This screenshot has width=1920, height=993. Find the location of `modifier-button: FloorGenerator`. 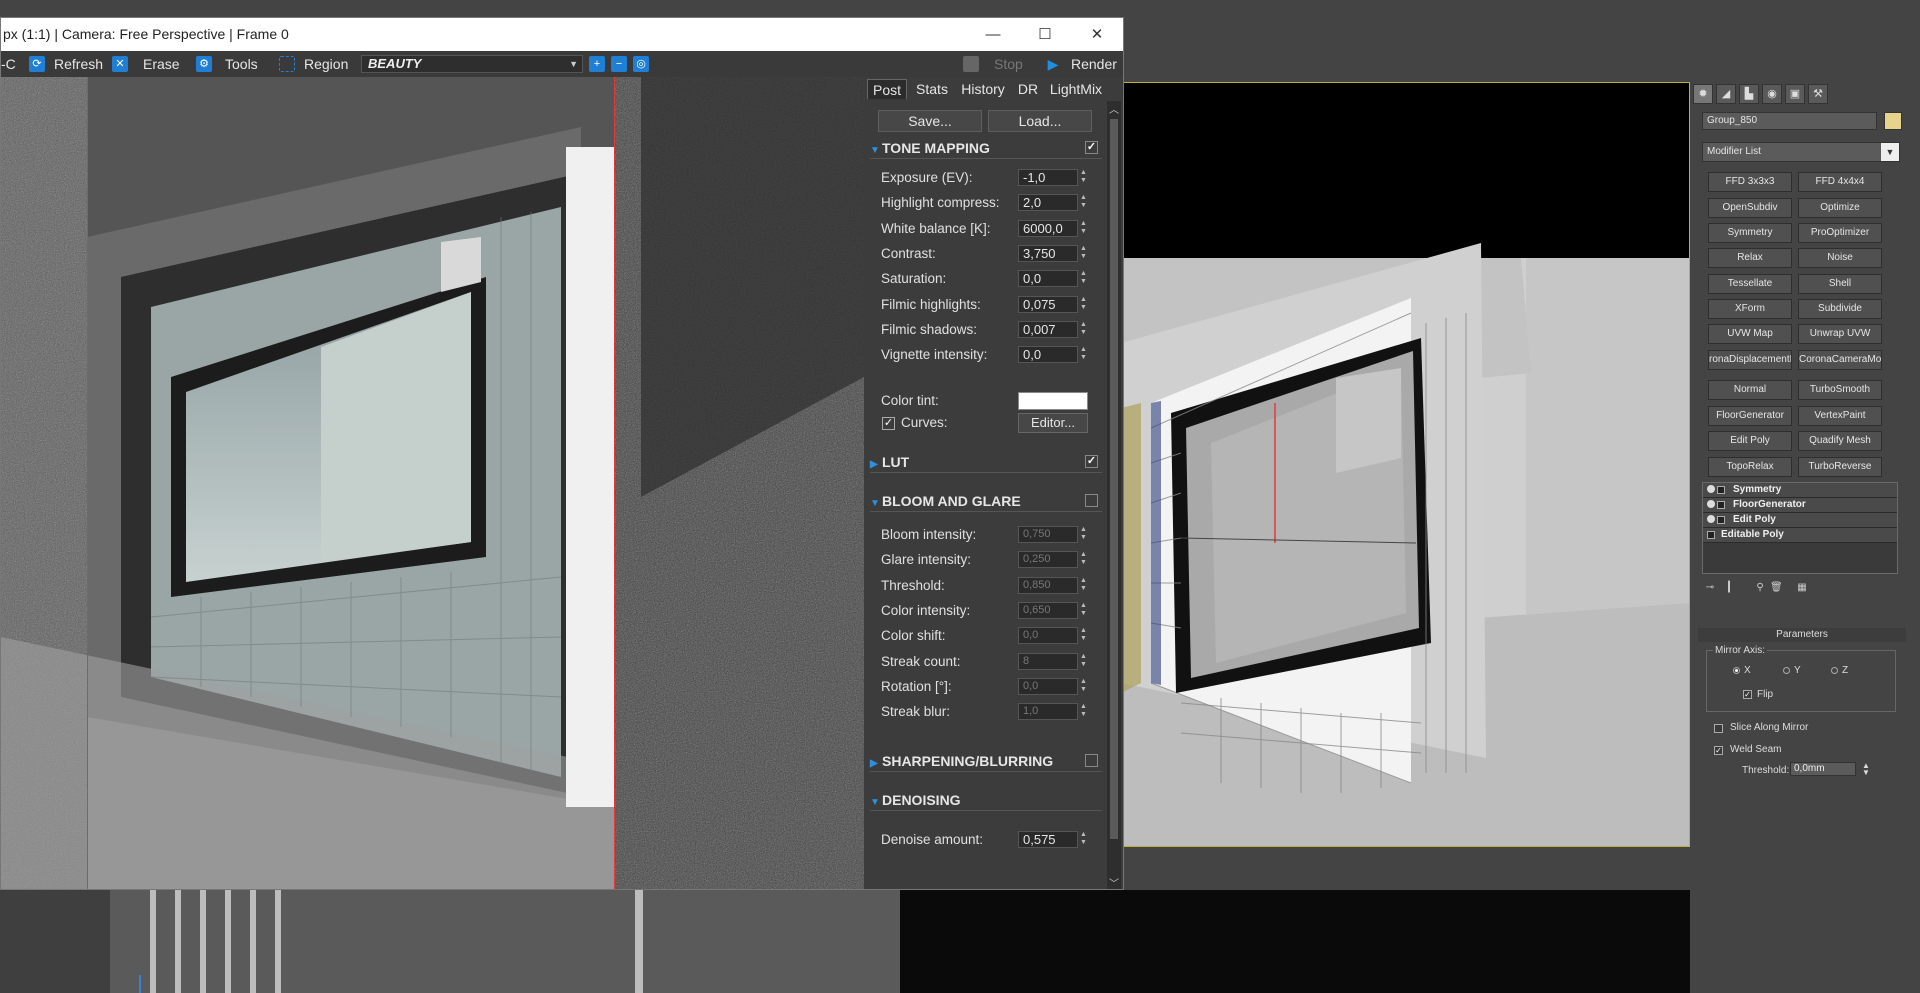

modifier-button: FloorGenerator is located at coordinates (1750, 416).